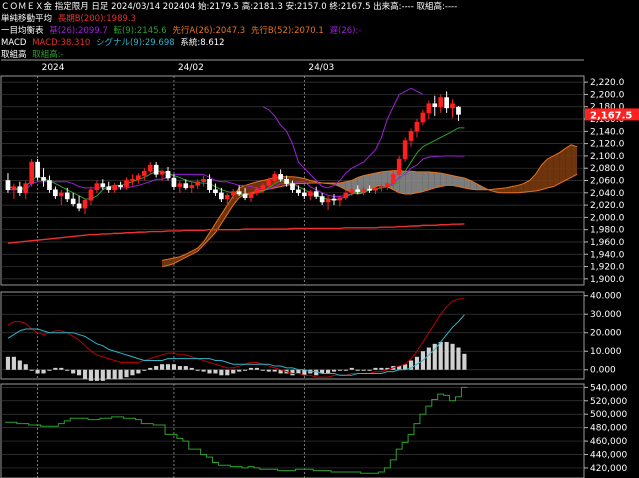  I want to click on macd-tick-label: 30.000, so click(606, 315).